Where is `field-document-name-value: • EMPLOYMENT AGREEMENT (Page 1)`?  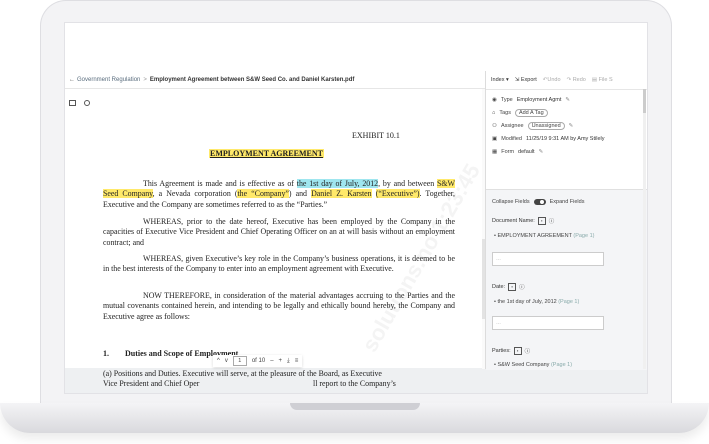
field-document-name-value: • EMPLOYMENT AGREEMENT (Page 1) is located at coordinates (544, 236).